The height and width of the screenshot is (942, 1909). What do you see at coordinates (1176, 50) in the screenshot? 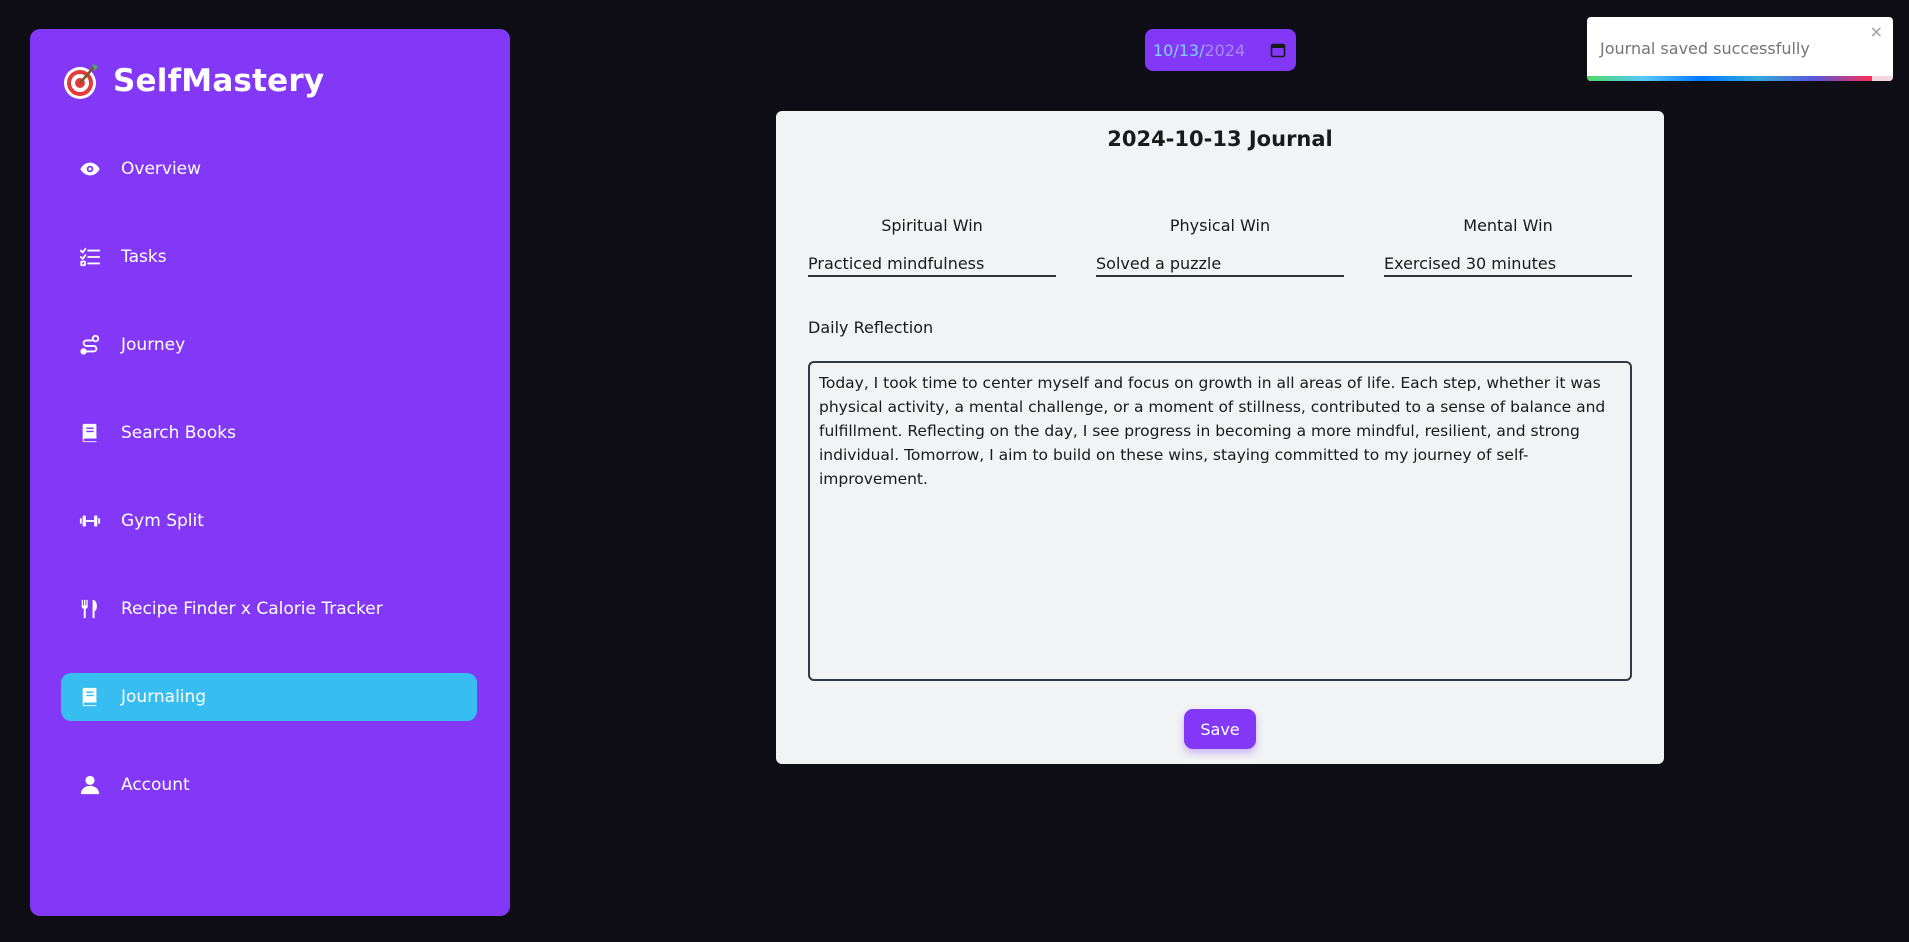
I see `date-month-day: 10/13` at bounding box center [1176, 50].